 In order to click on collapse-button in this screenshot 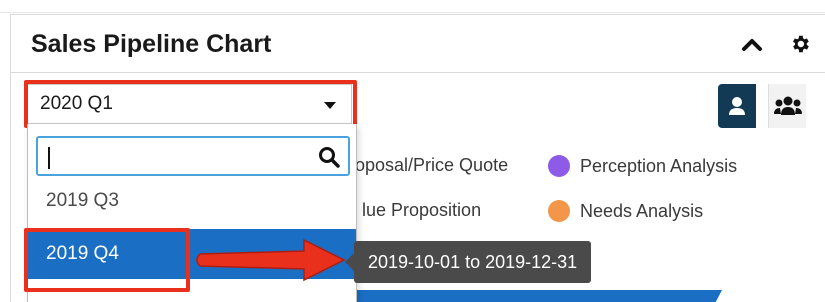, I will do `click(752, 44)`.